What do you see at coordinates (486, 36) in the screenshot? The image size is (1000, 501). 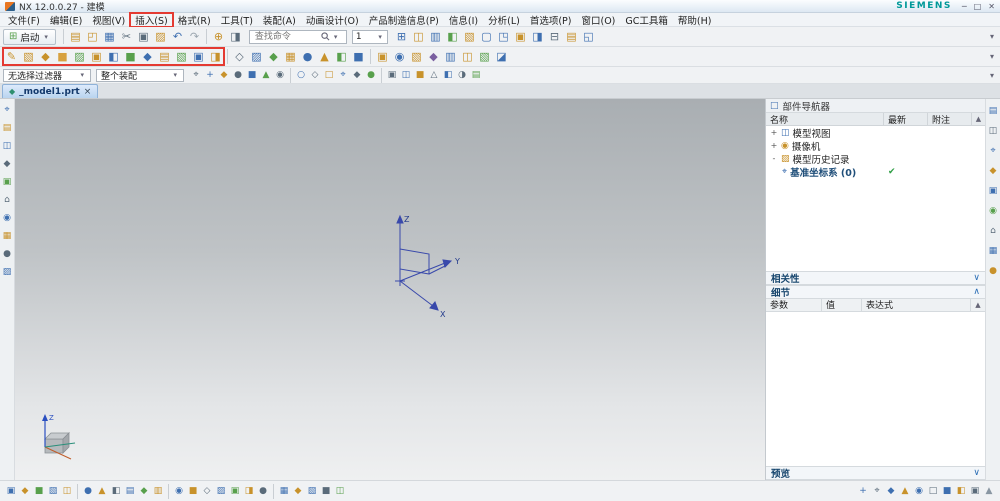 I see `toolbar-icon: ▢` at bounding box center [486, 36].